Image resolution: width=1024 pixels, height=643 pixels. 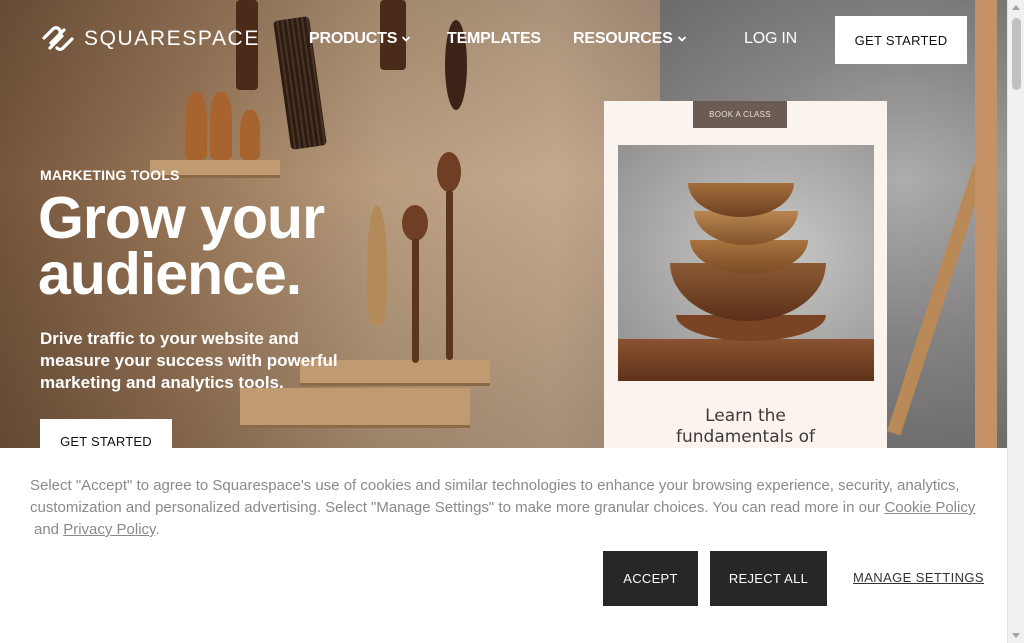 I want to click on card-title: Learn the fundamentals of, so click(x=745, y=426).